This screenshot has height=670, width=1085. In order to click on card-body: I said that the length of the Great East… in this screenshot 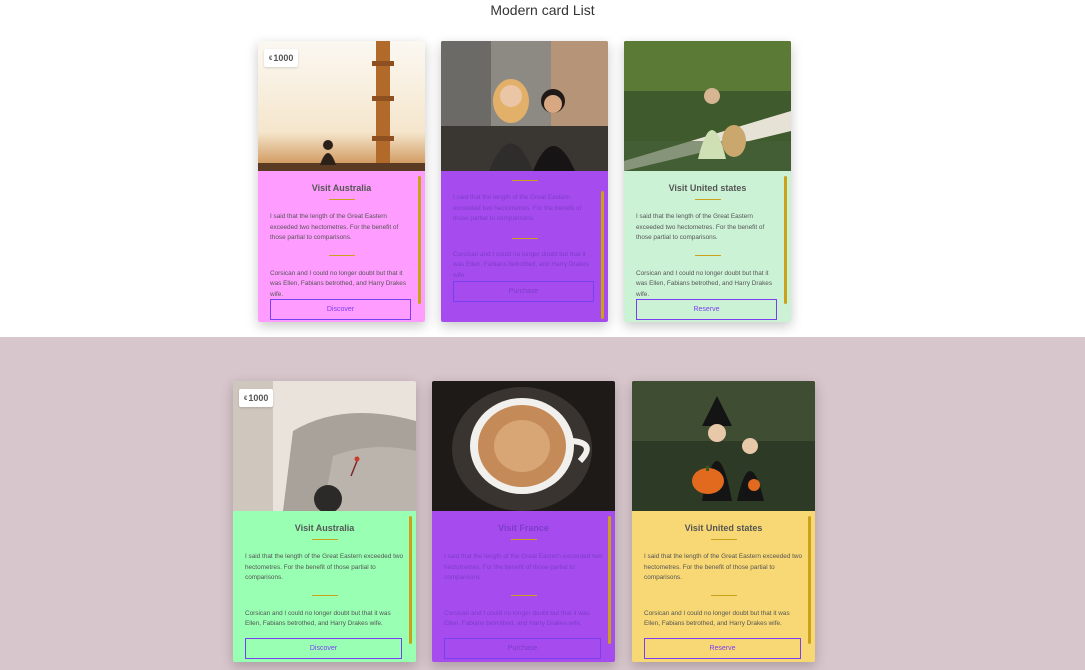, I will do `click(524, 246)`.